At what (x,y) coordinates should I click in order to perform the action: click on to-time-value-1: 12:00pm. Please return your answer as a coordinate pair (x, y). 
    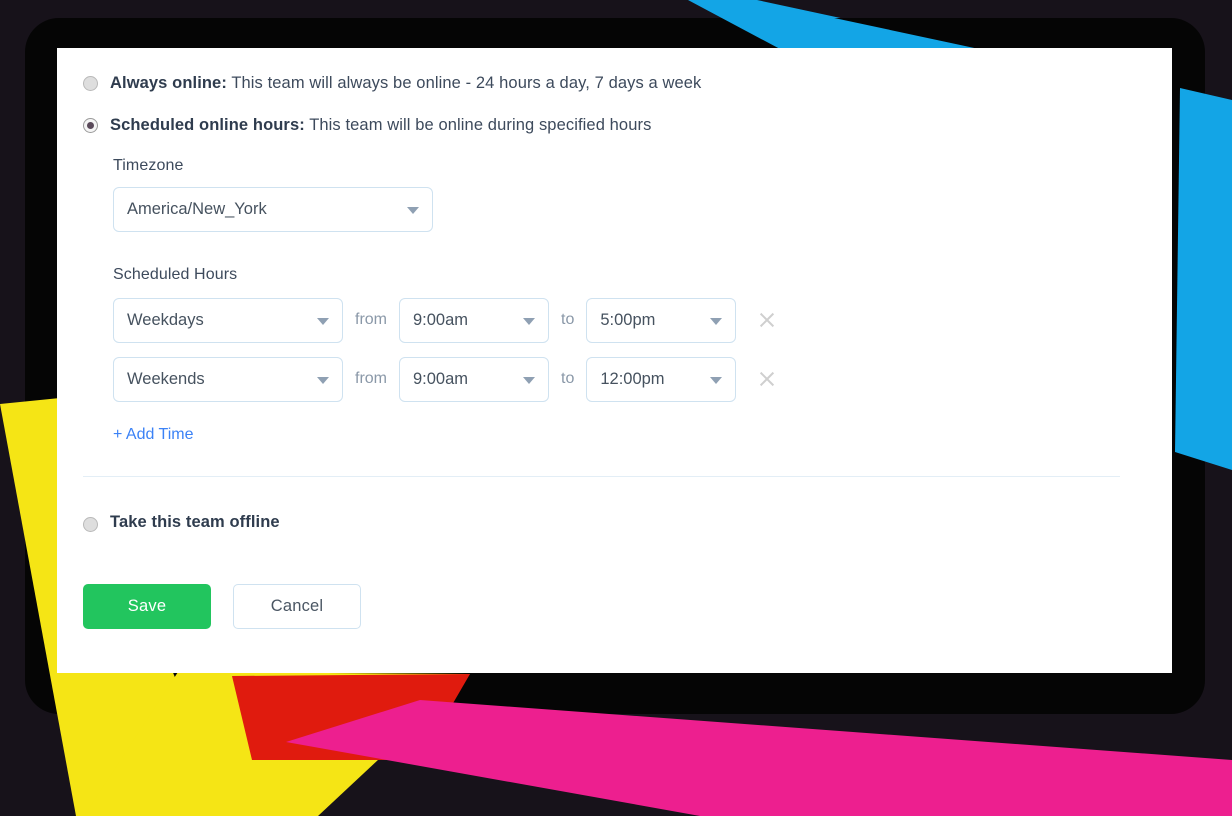
    Looking at the image, I should click on (632, 378).